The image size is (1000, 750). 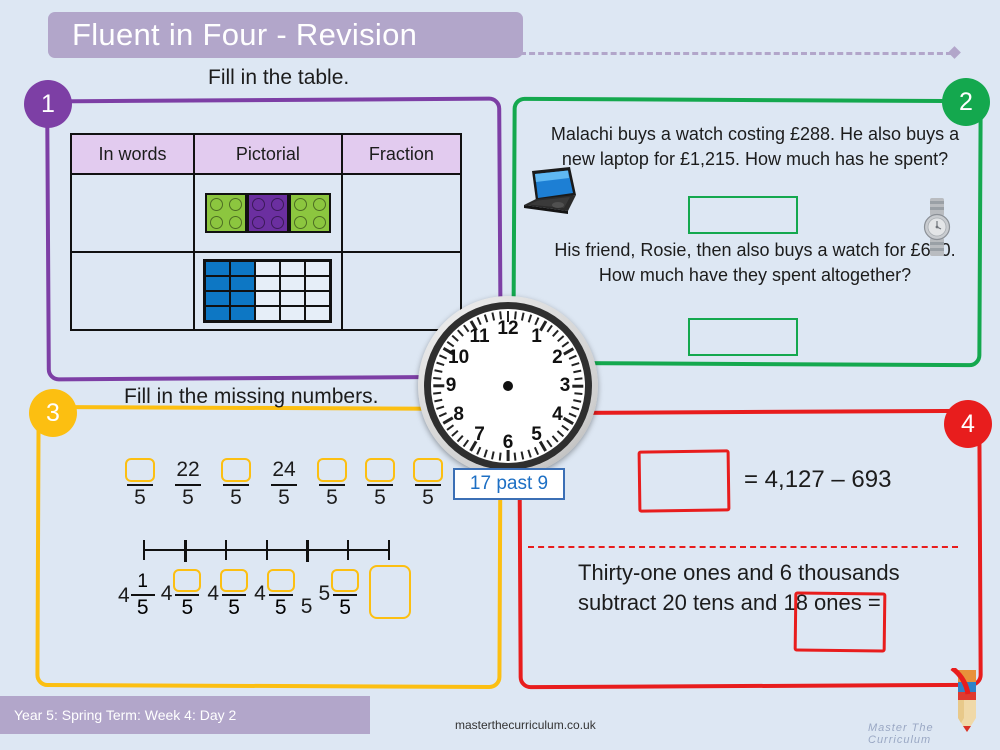 What do you see at coordinates (401, 213) in the screenshot?
I see `cell-fraction-row1` at bounding box center [401, 213].